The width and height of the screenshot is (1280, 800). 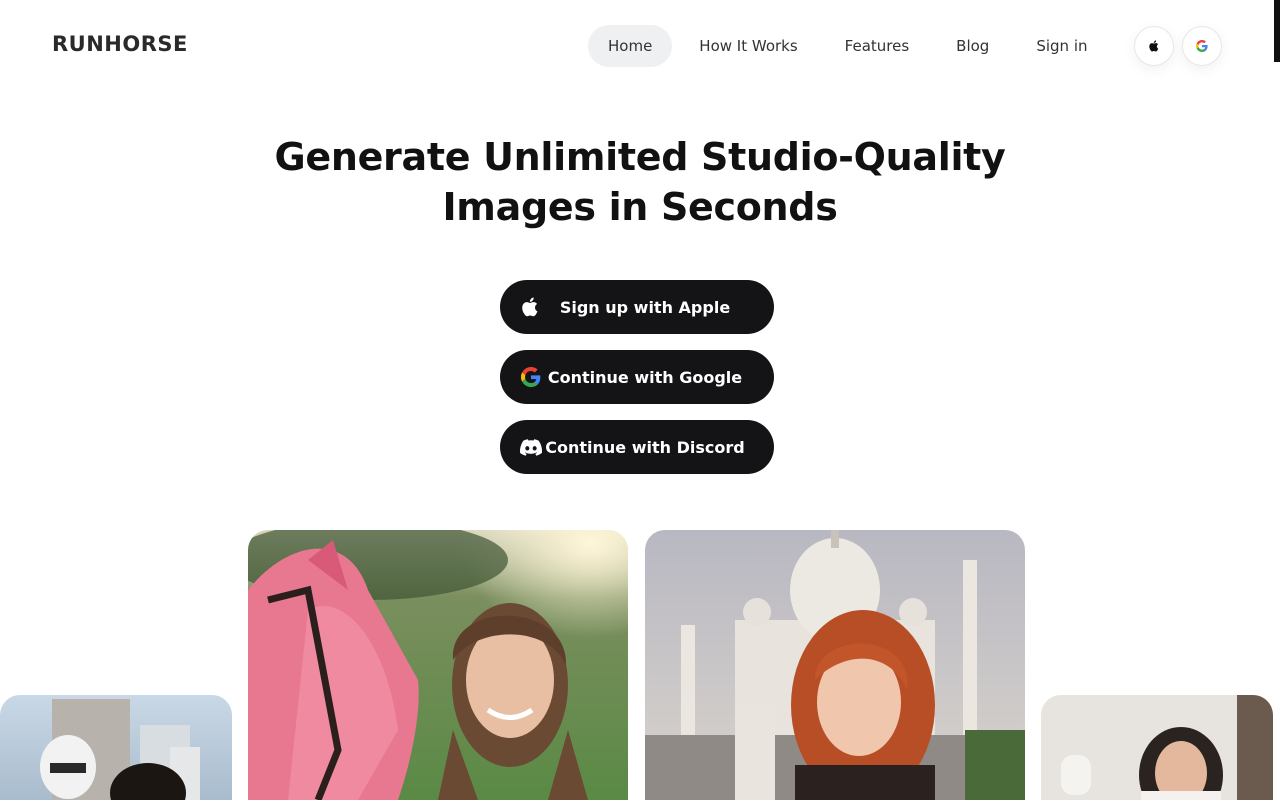 I want to click on nav-features: Features, so click(x=877, y=46).